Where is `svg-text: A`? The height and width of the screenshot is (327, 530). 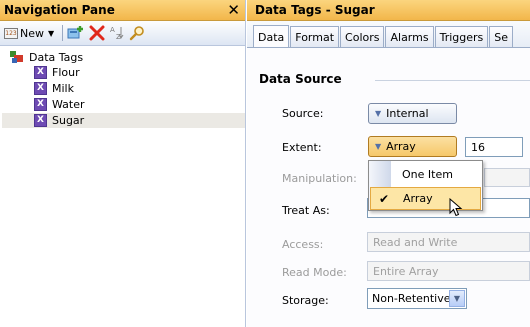 svg-text: A is located at coordinates (112, 30).